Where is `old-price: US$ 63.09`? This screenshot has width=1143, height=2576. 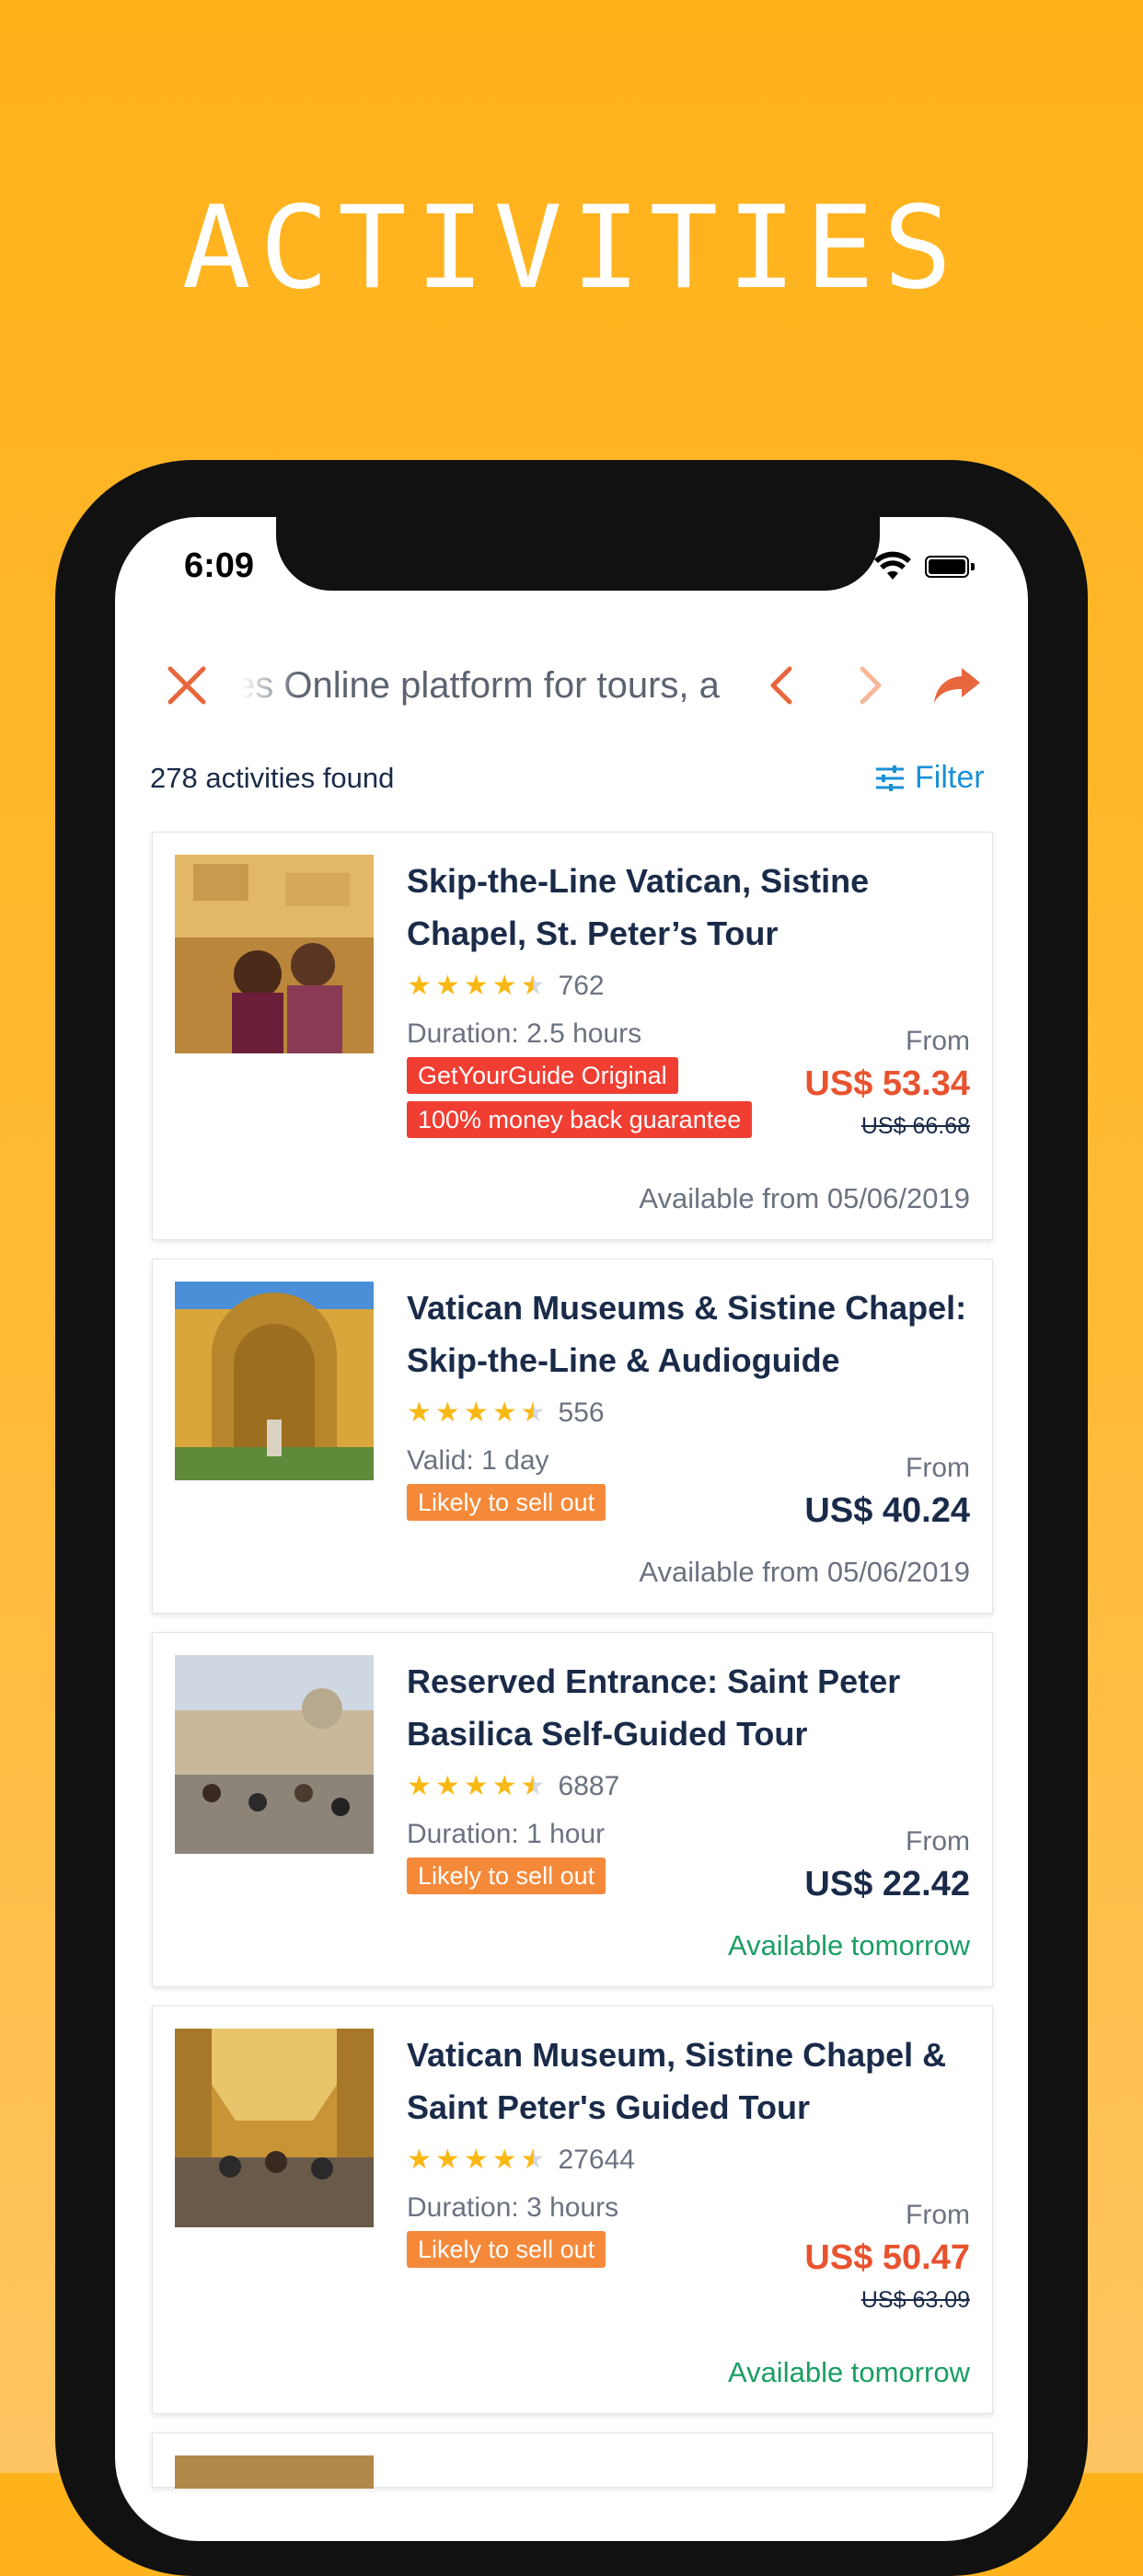 old-price: US$ 63.09 is located at coordinates (915, 2300).